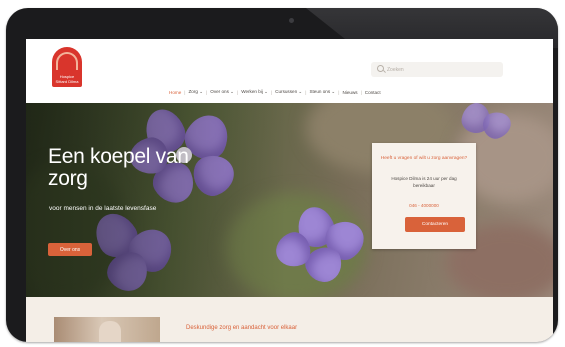 This screenshot has width=565, height=347. Describe the element at coordinates (424, 158) in the screenshot. I see `card-heading: Heeft u vragen of wilt u zorg aanvragen?` at that location.